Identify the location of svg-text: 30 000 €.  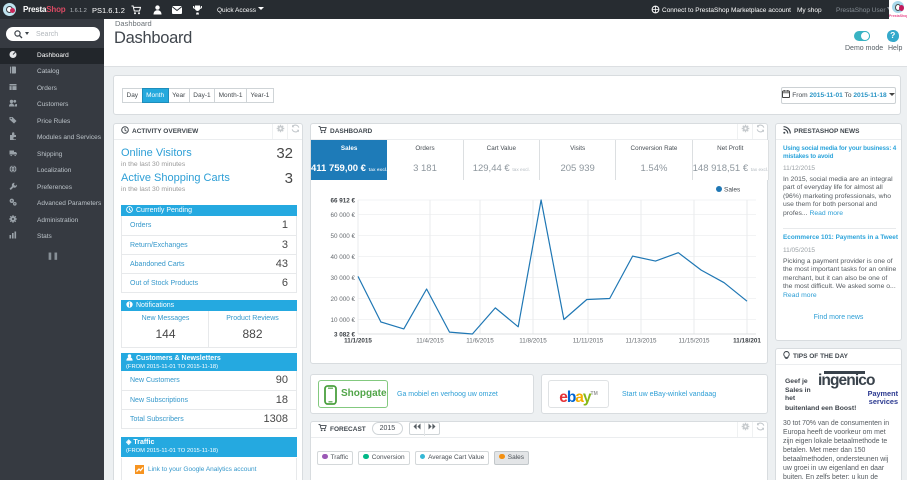
(342, 278).